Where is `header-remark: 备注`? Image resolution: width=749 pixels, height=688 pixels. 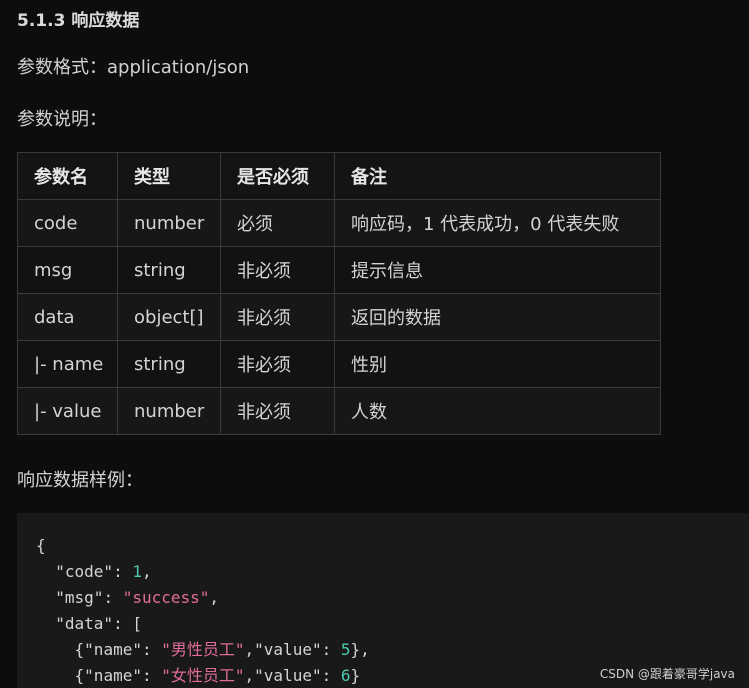 header-remark: 备注 is located at coordinates (497, 176).